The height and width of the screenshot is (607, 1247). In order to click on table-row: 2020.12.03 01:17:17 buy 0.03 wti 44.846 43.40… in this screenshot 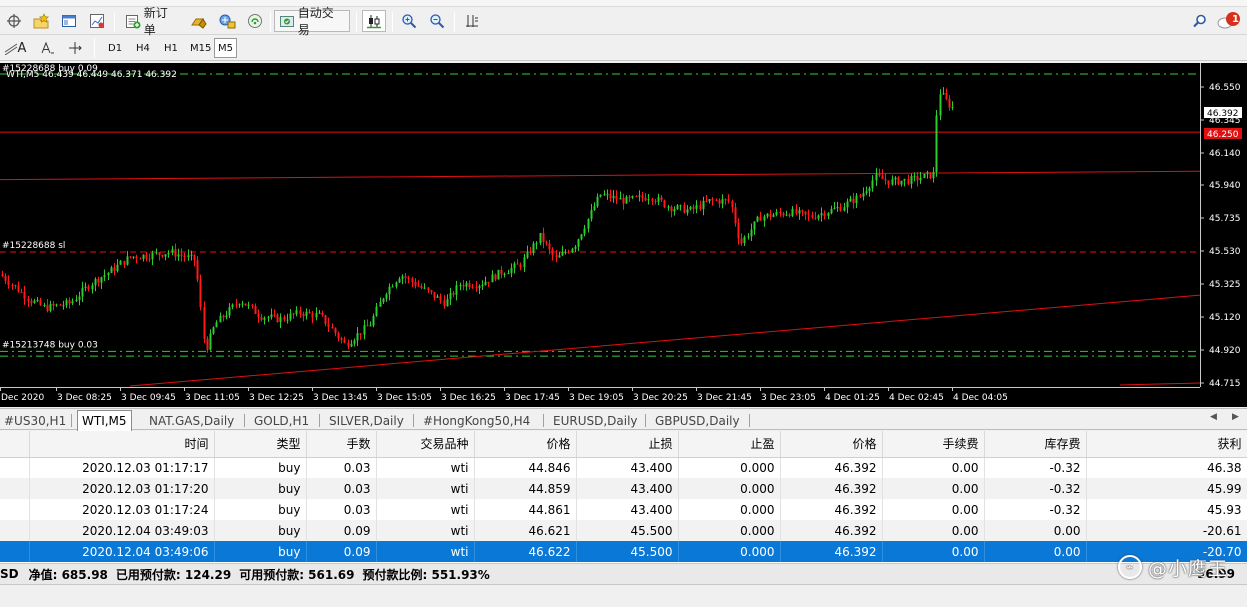, I will do `click(623, 467)`.